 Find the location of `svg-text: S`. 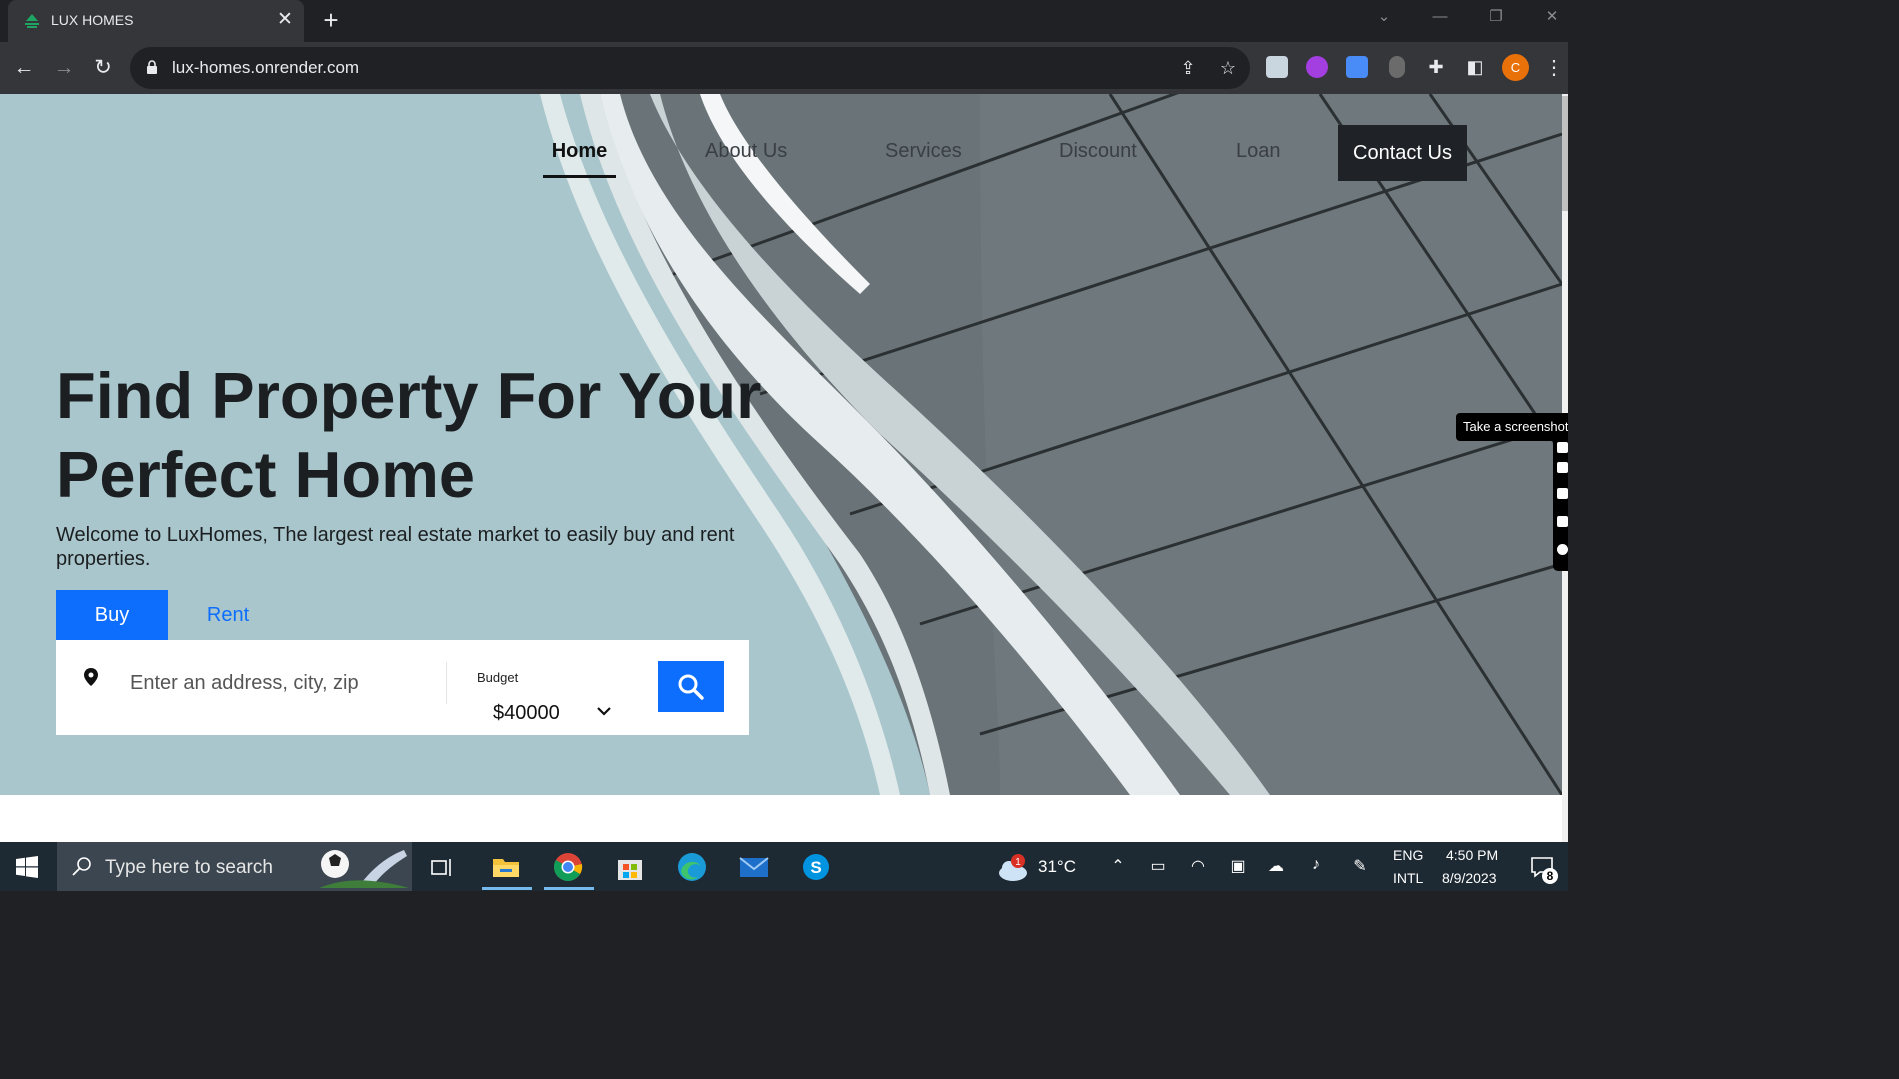

svg-text: S is located at coordinates (815, 867).